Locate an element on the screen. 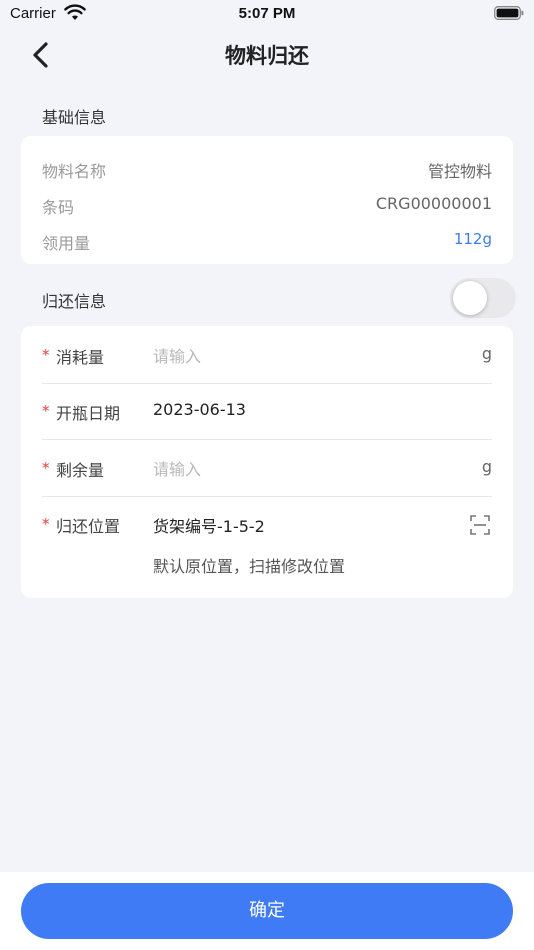 Image resolution: width=534 pixels, height=950 pixels. page-title: 物料归还 is located at coordinates (267, 56).